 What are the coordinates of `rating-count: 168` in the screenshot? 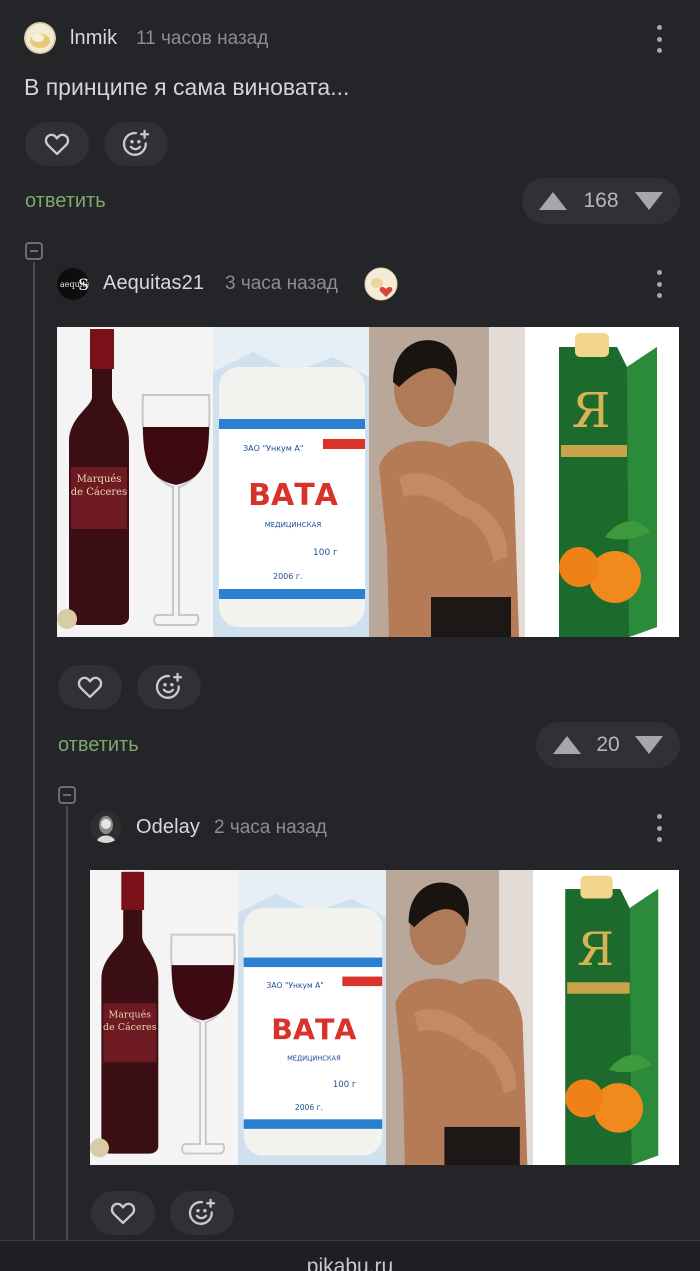 It's located at (601, 200).